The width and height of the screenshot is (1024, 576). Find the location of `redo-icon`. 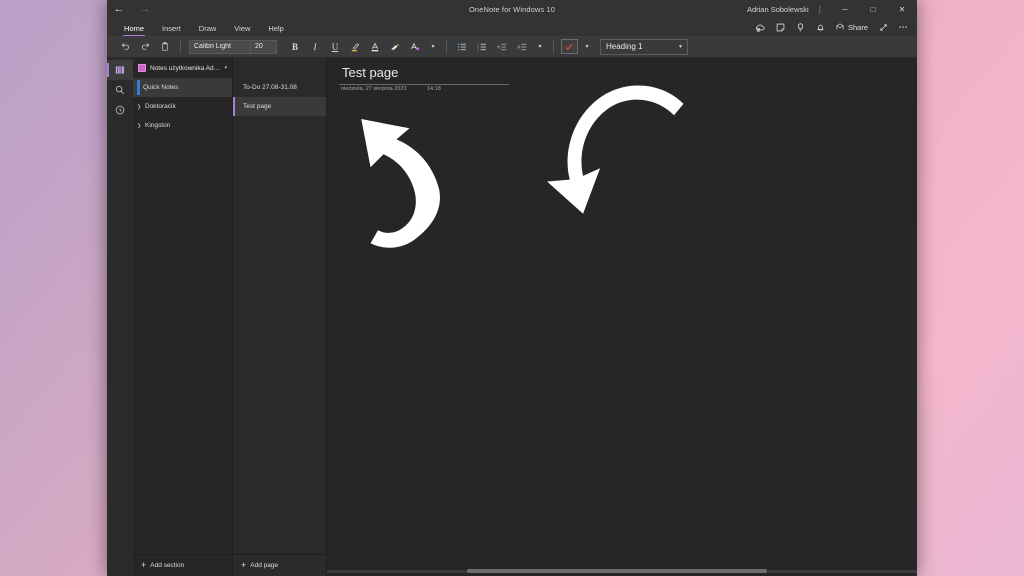

redo-icon is located at coordinates (145, 47).